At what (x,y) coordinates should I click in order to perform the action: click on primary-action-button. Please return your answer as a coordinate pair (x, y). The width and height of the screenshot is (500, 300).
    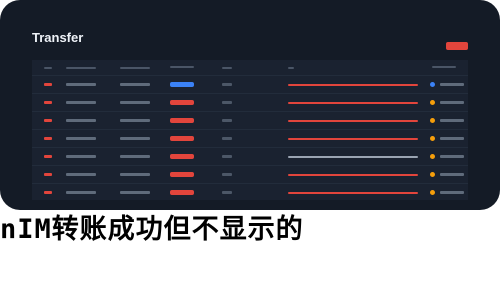
    Looking at the image, I should click on (457, 46).